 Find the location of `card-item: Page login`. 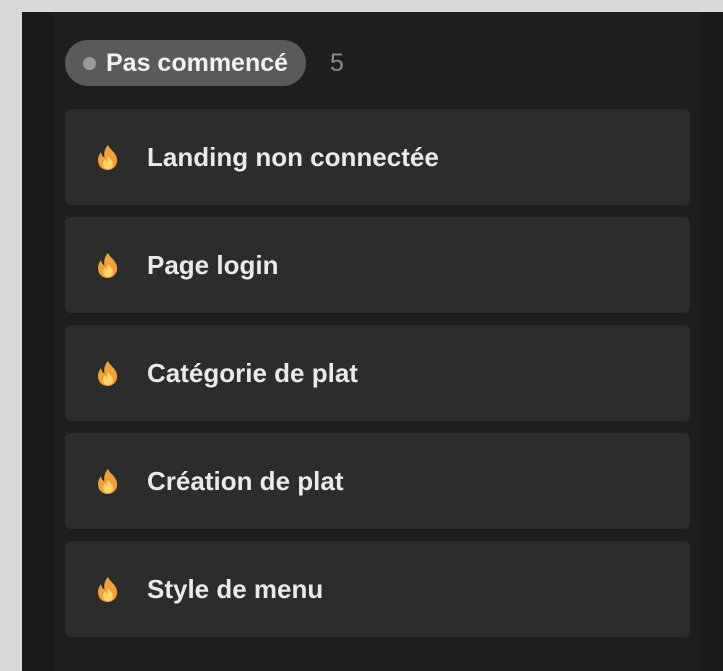

card-item: Page login is located at coordinates (377, 265).